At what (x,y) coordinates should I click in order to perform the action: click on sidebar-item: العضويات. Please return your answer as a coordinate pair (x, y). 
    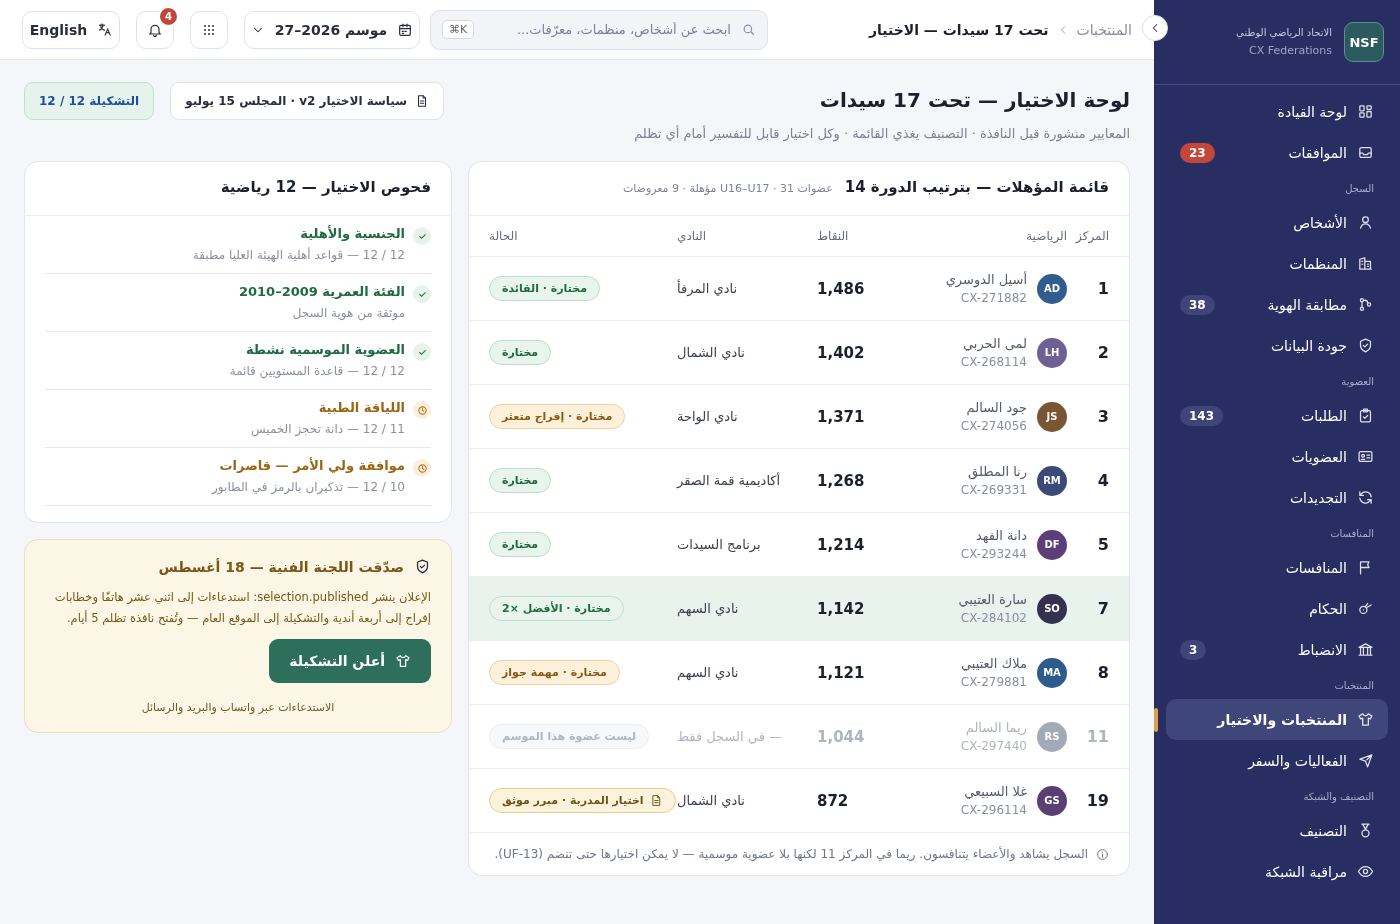
    Looking at the image, I should click on (1277, 456).